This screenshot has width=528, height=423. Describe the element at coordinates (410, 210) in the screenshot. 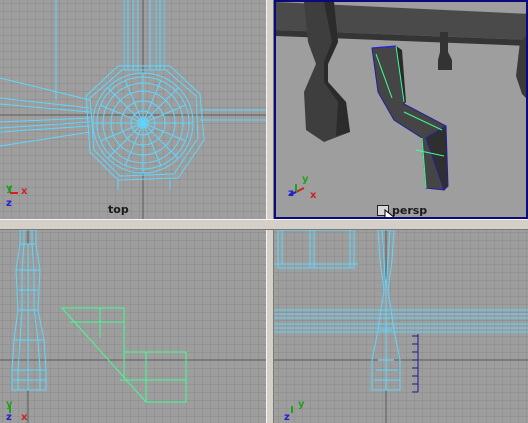

I see `viewport-label-persp: persp` at that location.